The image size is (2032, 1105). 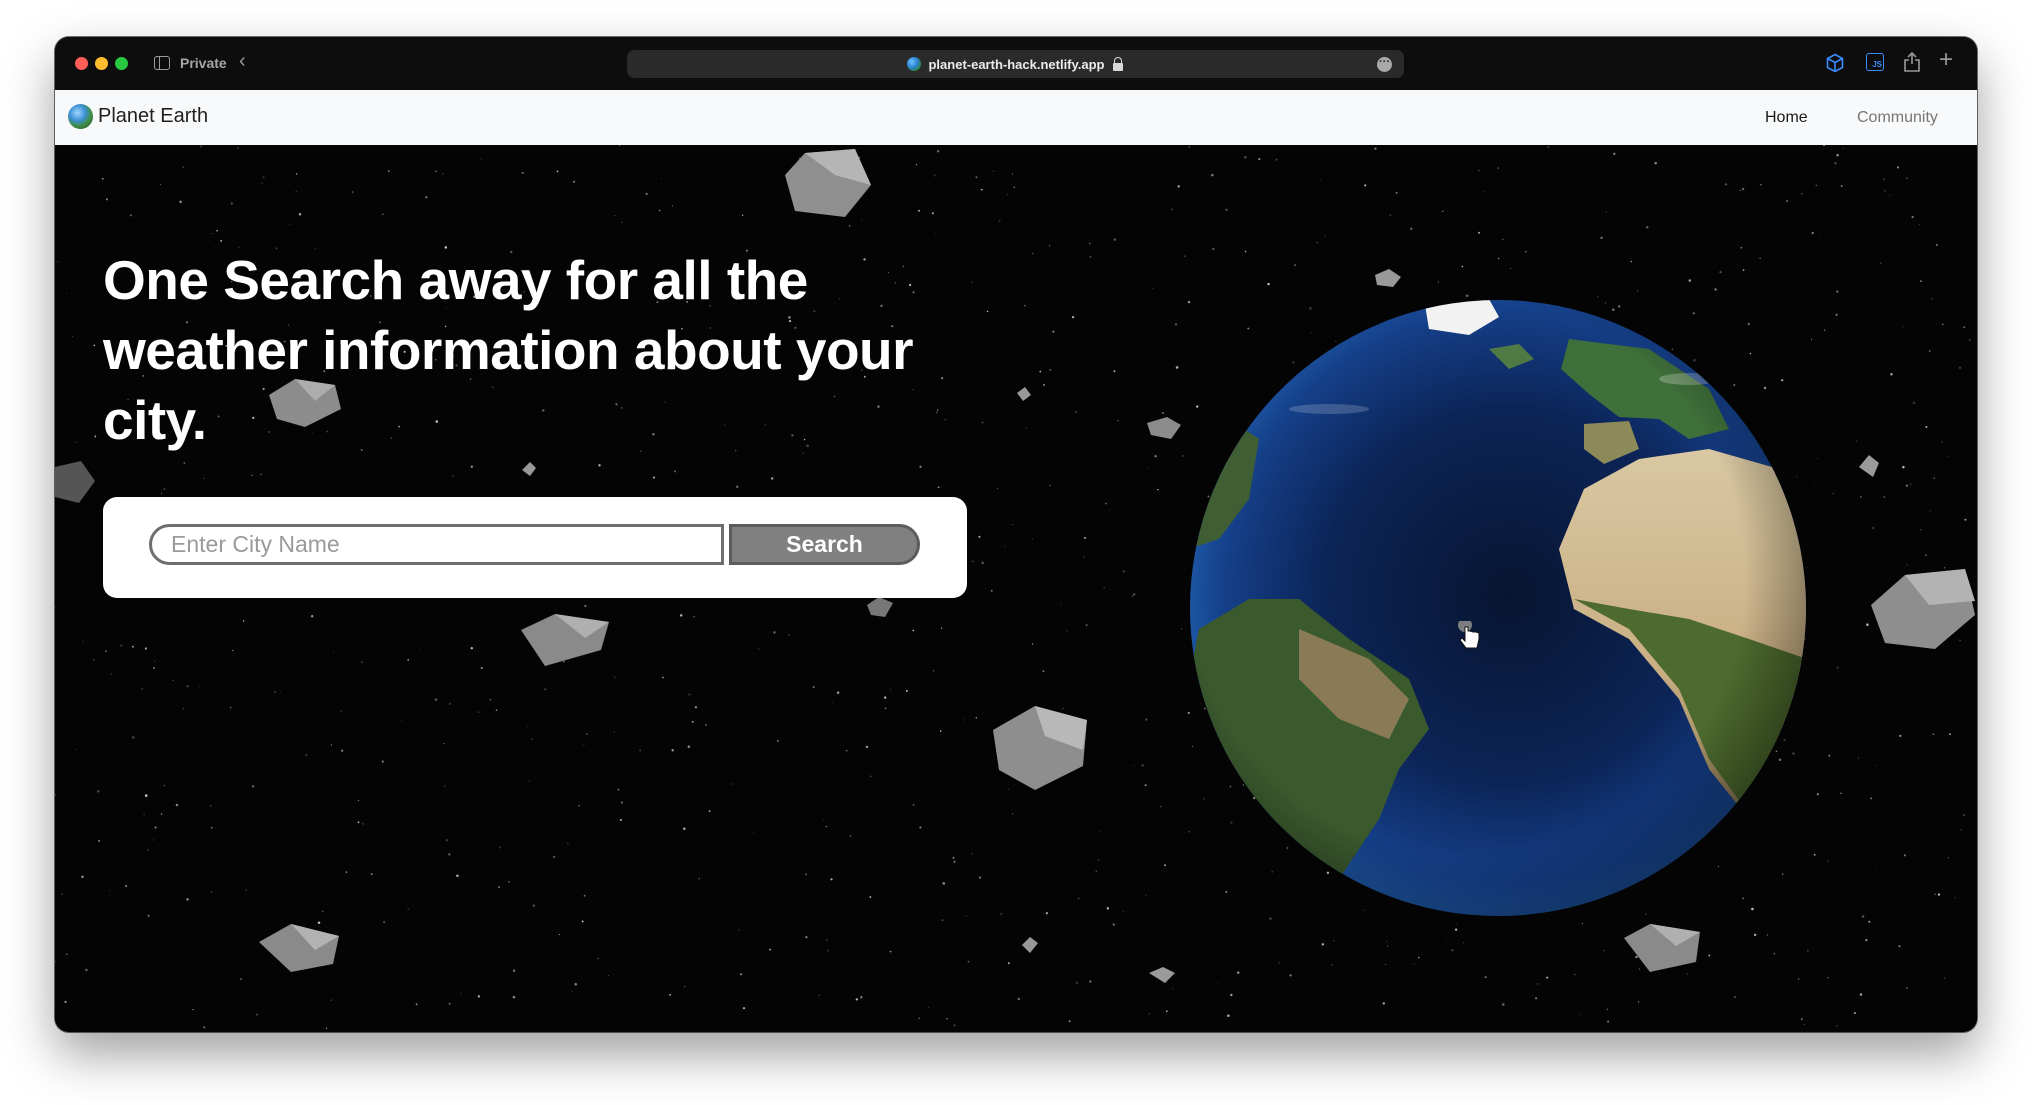 I want to click on zoom-window-button, so click(x=121, y=63).